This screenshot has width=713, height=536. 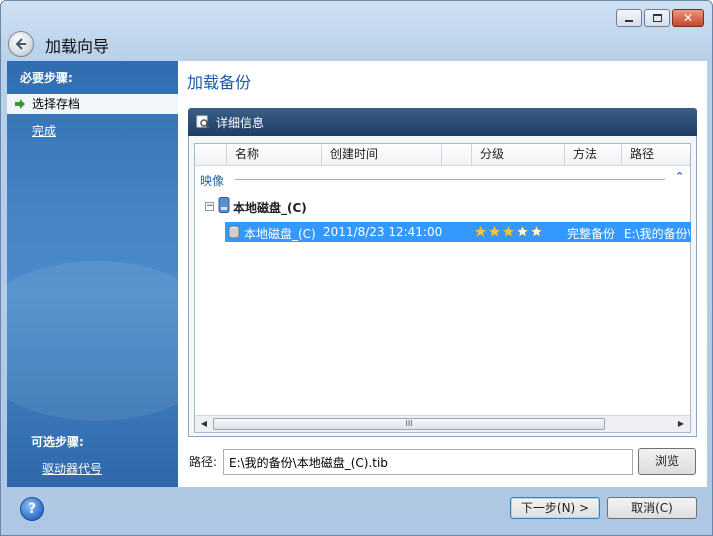 I want to click on row-method: 完整备份, so click(x=591, y=234).